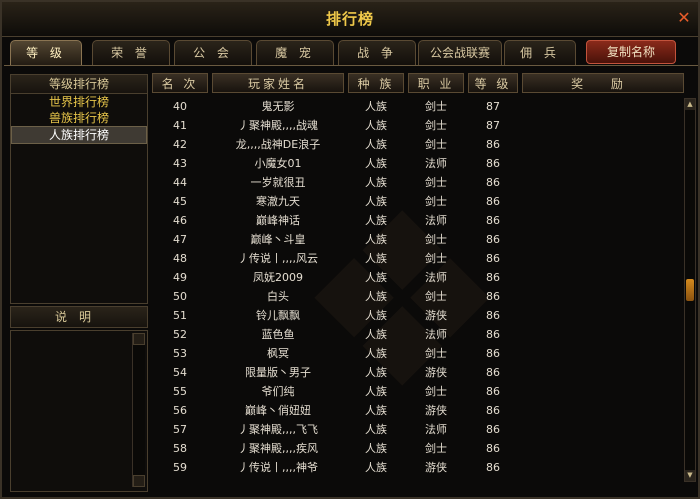 The width and height of the screenshot is (700, 499). Describe the element at coordinates (278, 258) in the screenshot. I see `cell-player-name: 丿传说丨,,,,风云` at that location.